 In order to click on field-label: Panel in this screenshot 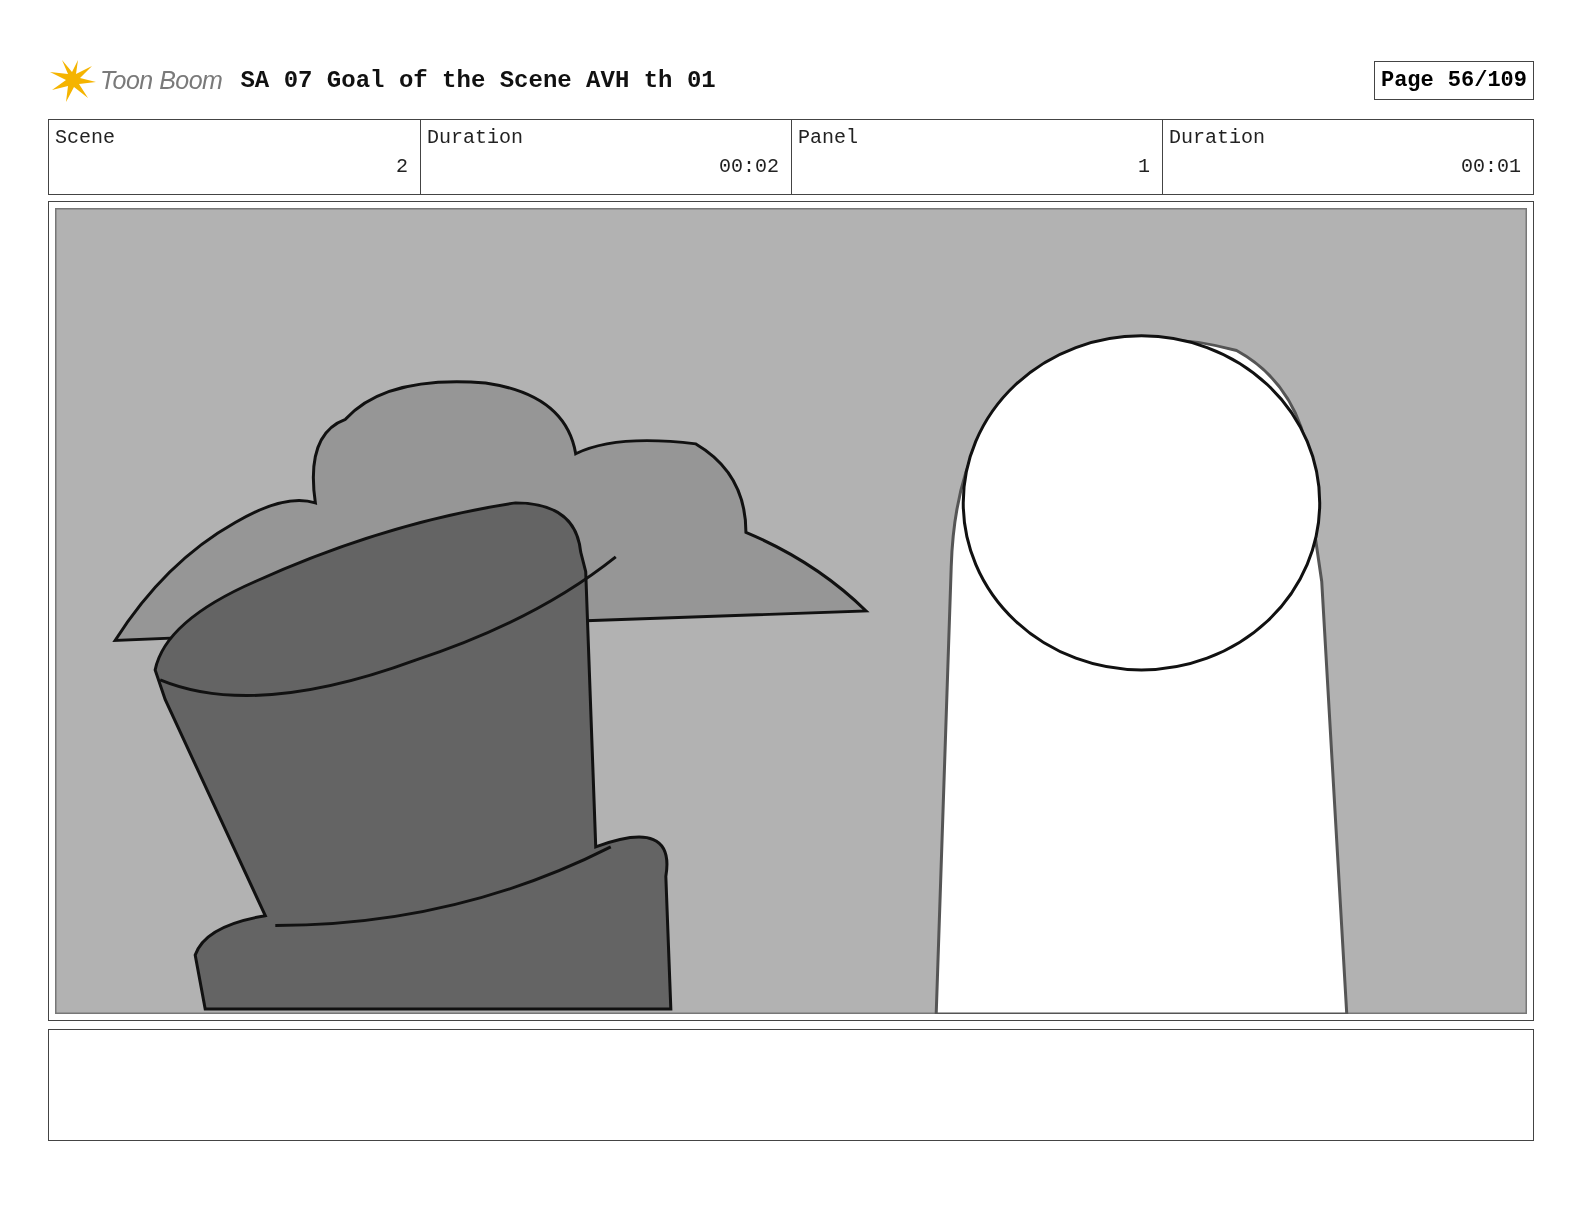, I will do `click(828, 137)`.